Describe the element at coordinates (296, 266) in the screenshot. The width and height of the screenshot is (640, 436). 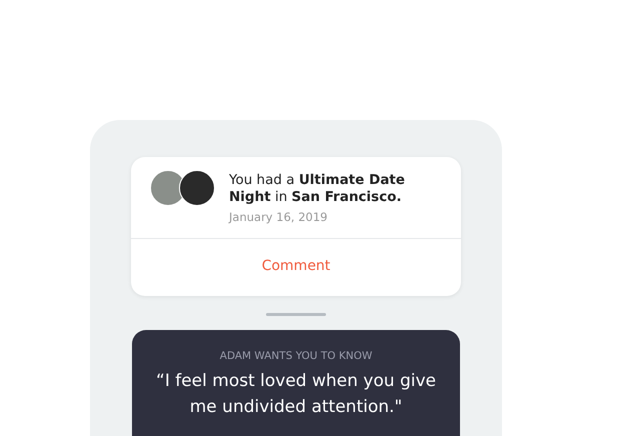
I see `comment-button: Comment` at that location.